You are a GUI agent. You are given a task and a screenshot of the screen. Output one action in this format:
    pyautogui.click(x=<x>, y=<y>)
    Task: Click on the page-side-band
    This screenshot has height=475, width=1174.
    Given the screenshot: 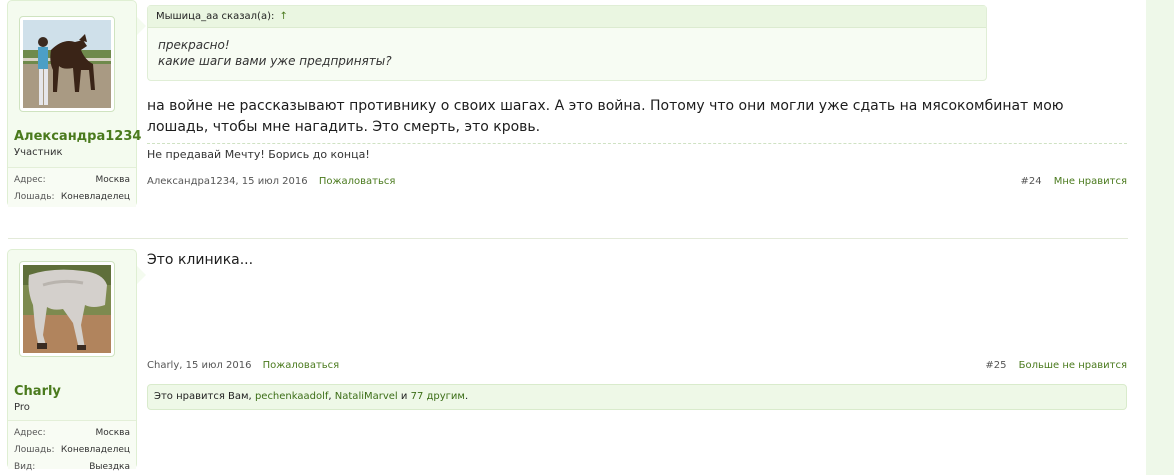 What is the action you would take?
    pyautogui.click(x=1160, y=237)
    